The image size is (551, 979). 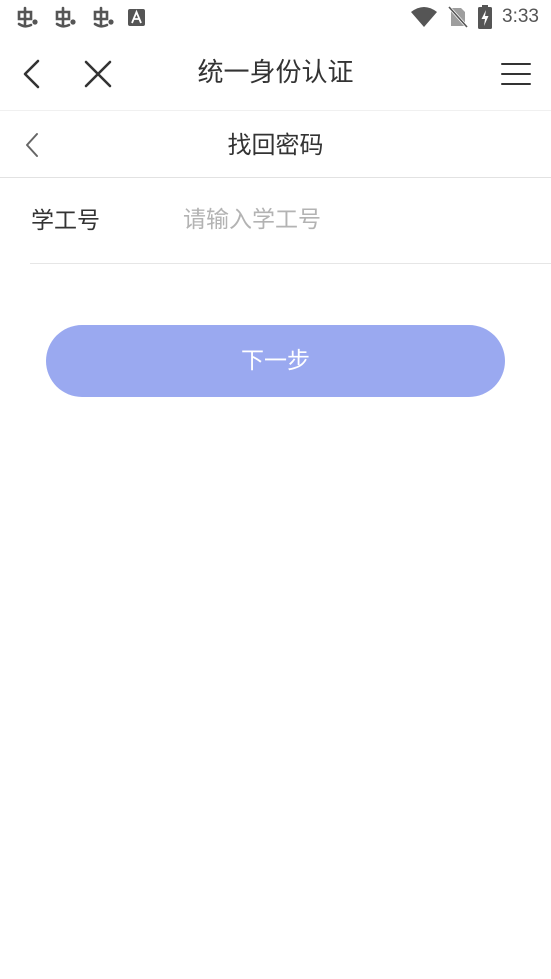 I want to click on nav-close-button, so click(x=98, y=74).